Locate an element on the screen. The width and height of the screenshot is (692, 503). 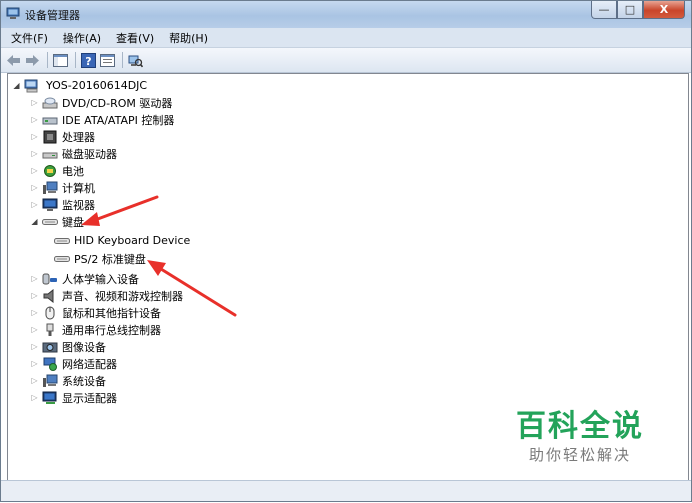
red-arrow-ps2-keyboard is located at coordinates (192, 288).